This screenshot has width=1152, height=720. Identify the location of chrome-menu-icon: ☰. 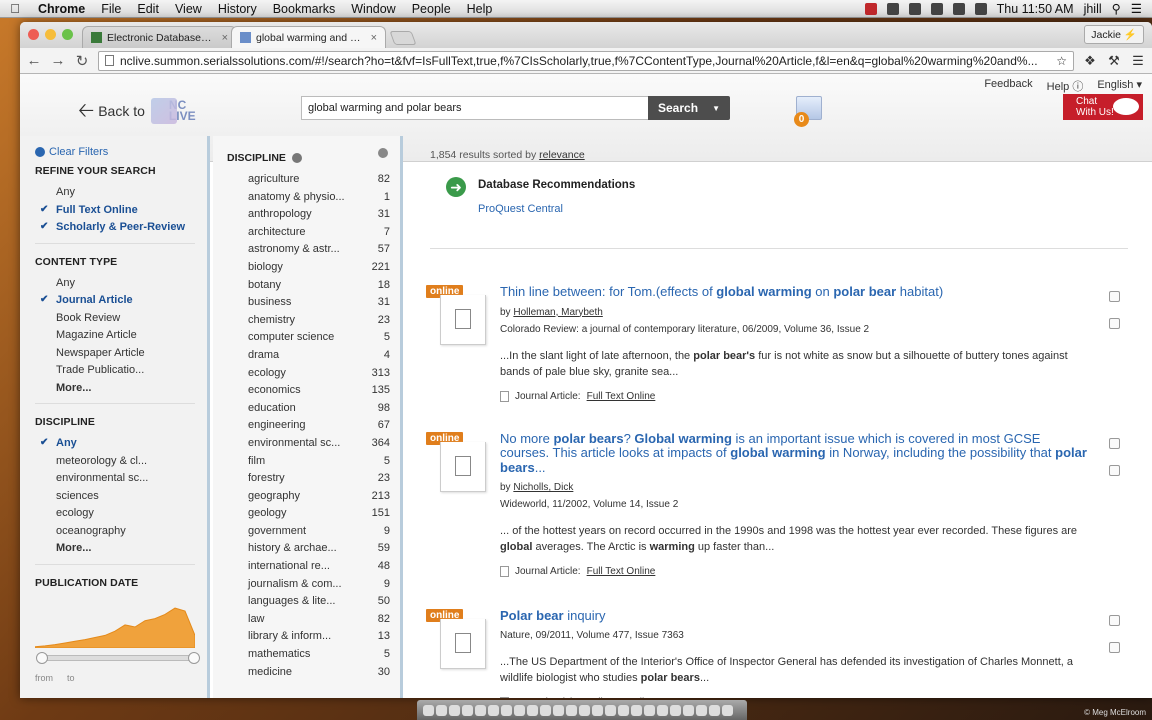
(1138, 61).